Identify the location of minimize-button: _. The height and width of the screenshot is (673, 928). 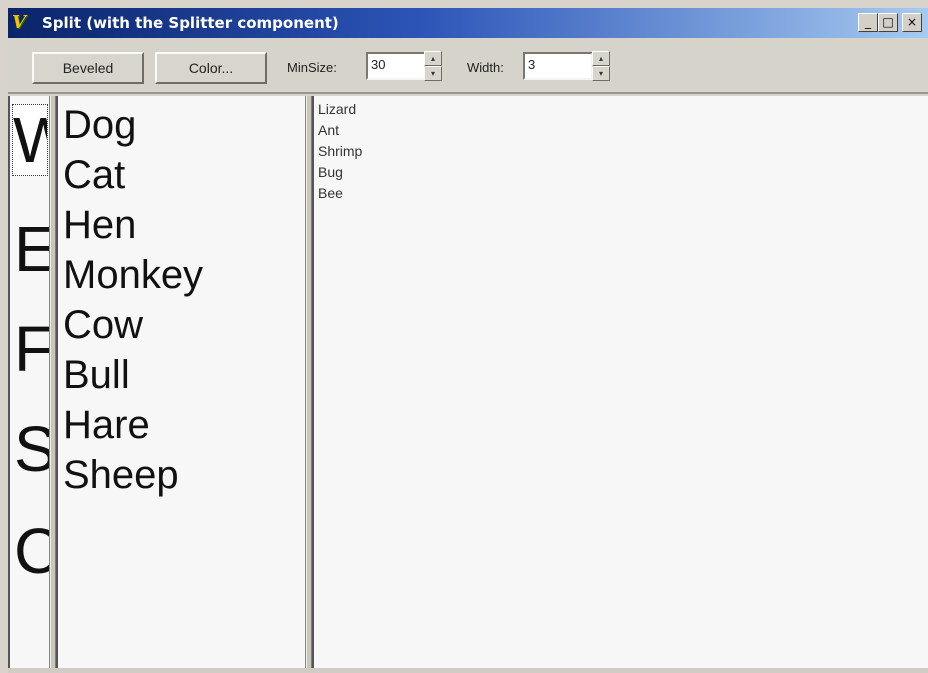
(868, 22).